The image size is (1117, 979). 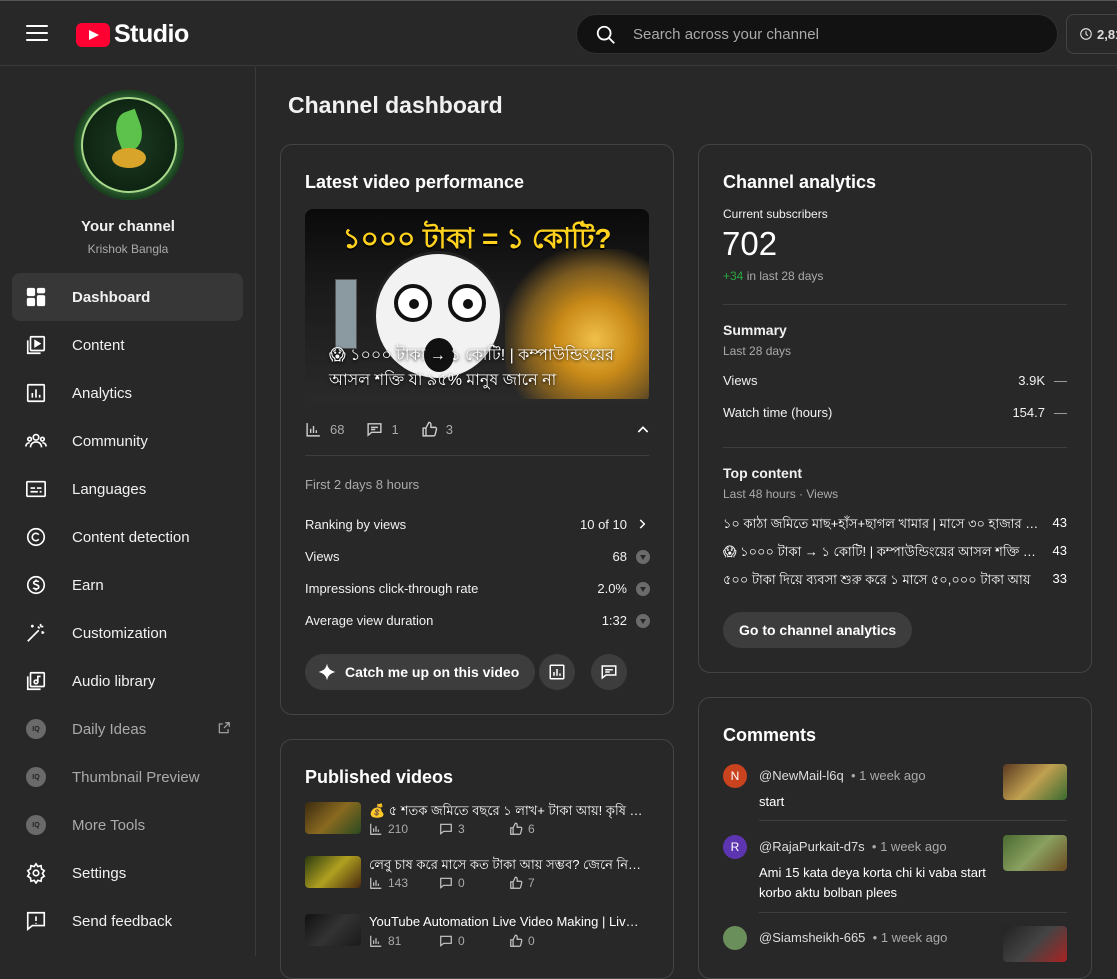 I want to click on sidebar-item-label: Content, so click(x=98, y=345).